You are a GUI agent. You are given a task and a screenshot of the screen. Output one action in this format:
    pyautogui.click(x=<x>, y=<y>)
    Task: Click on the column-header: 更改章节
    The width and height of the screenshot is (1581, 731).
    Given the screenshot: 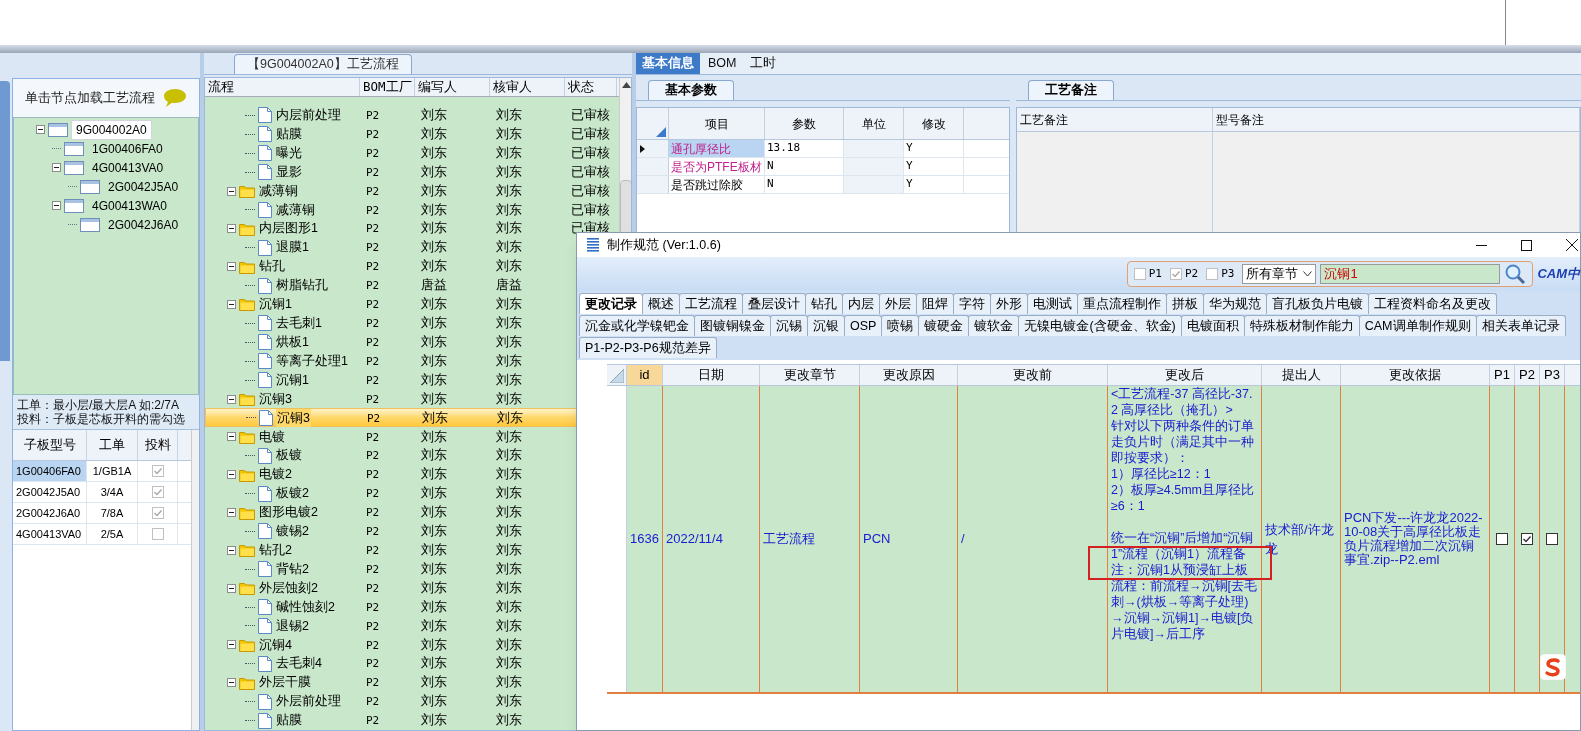 What is the action you would take?
    pyautogui.click(x=810, y=375)
    